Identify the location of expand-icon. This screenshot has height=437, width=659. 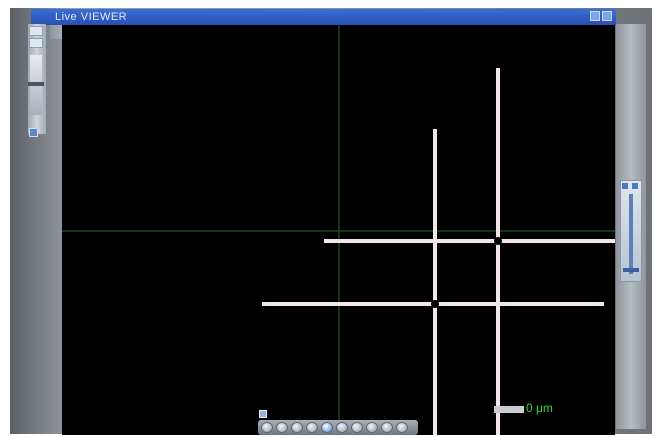
(33, 132).